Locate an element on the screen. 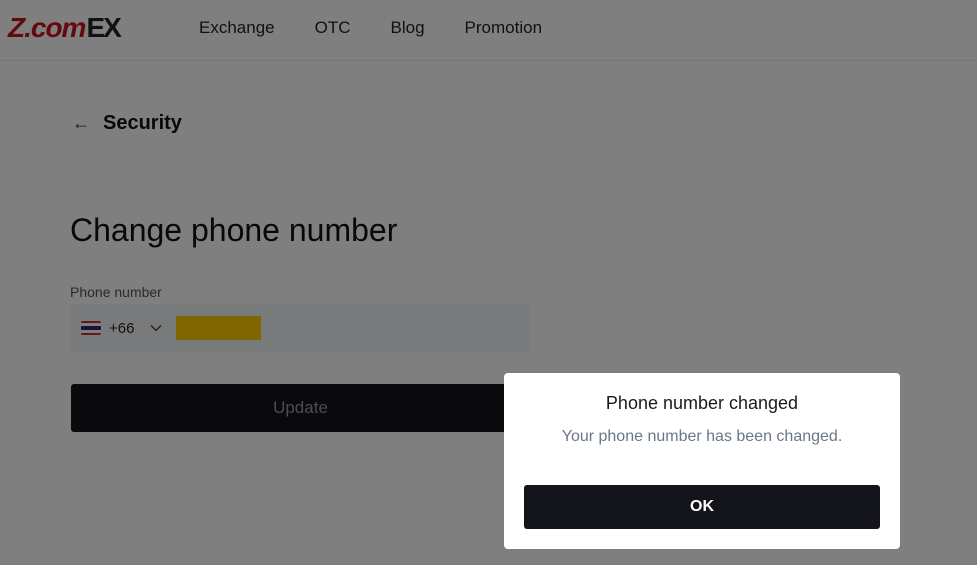 This screenshot has height=565, width=977. ok-button: OK is located at coordinates (702, 507).